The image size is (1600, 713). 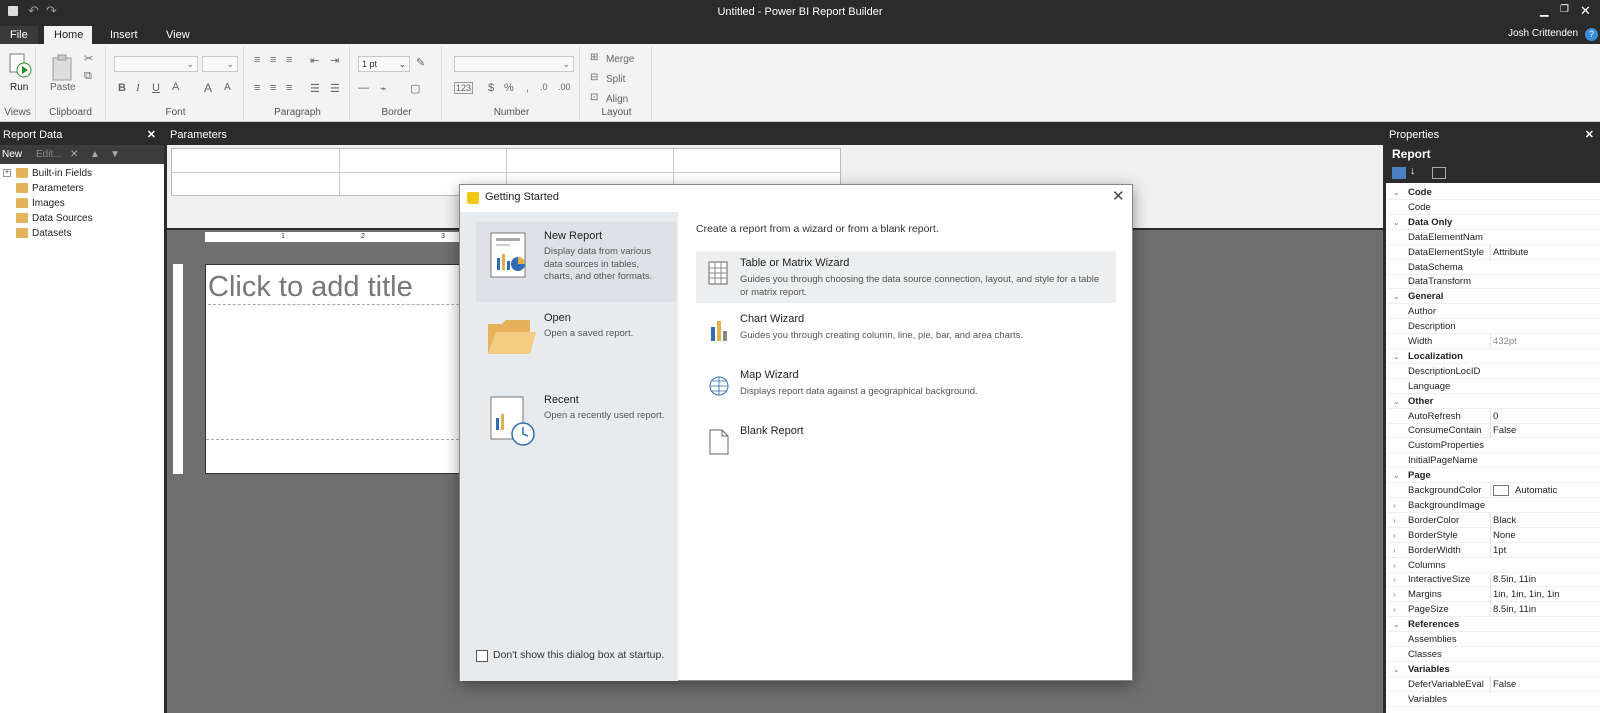 What do you see at coordinates (1493, 699) in the screenshot?
I see `property-row: Variables` at bounding box center [1493, 699].